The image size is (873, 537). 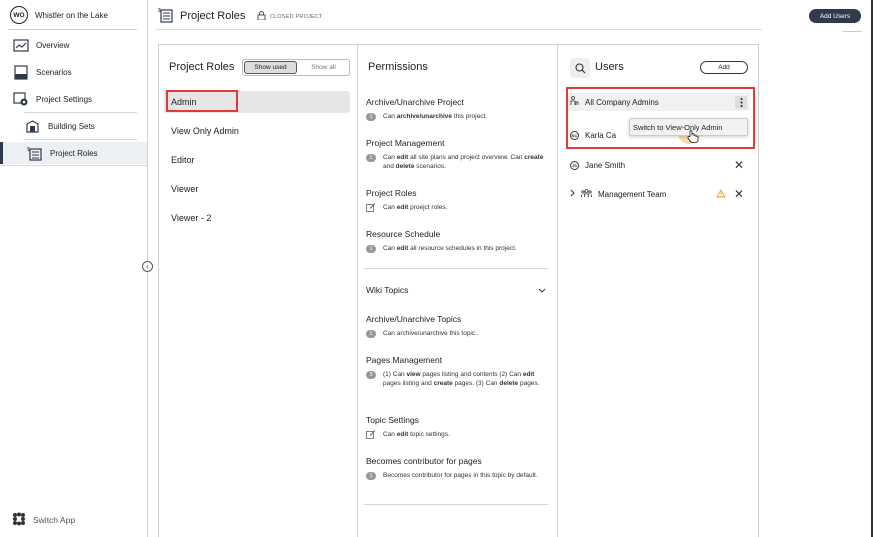 What do you see at coordinates (19, 520) in the screenshot?
I see `grid-dots-icon` at bounding box center [19, 520].